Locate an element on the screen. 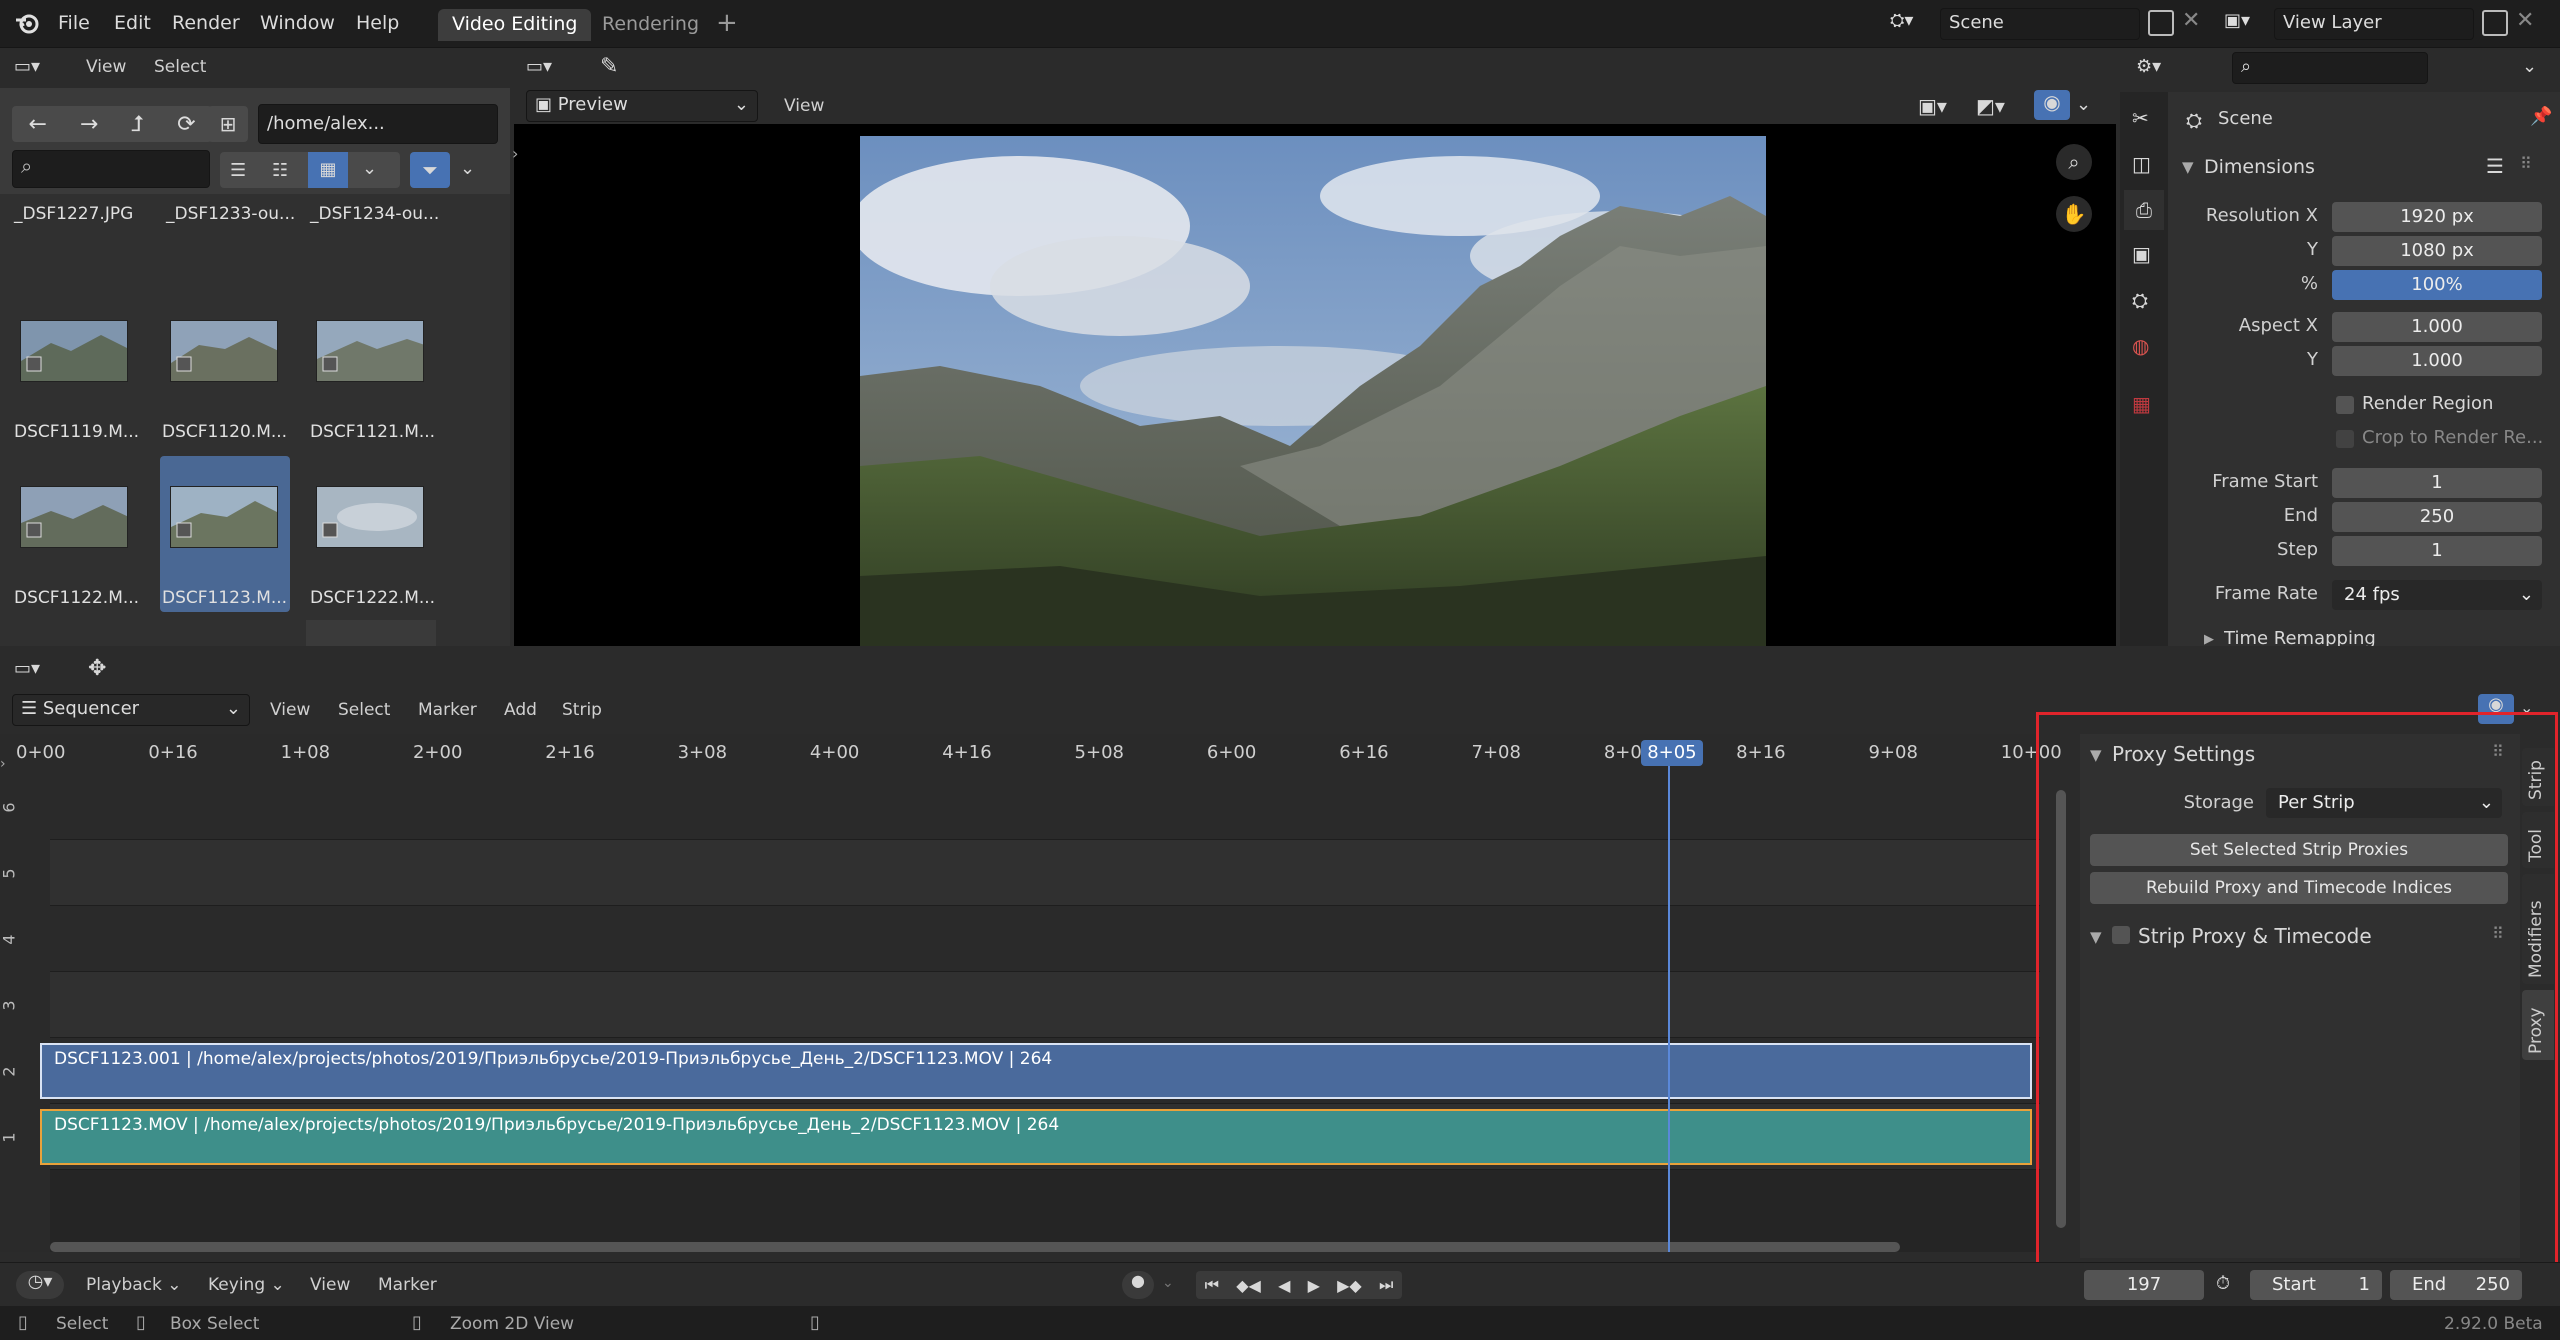  timeline-menu-keying: Keying ⌄ is located at coordinates (246, 1285).